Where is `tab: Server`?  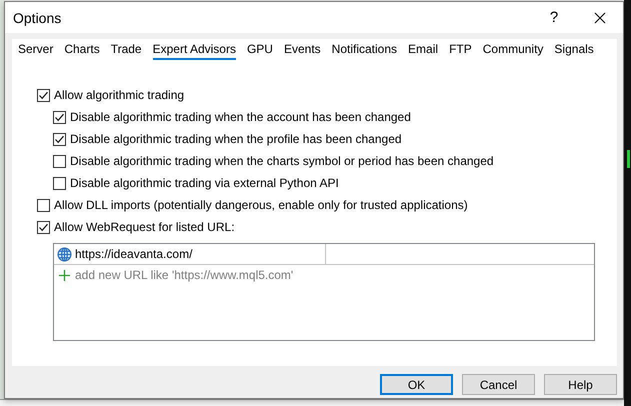
tab: Server is located at coordinates (36, 51).